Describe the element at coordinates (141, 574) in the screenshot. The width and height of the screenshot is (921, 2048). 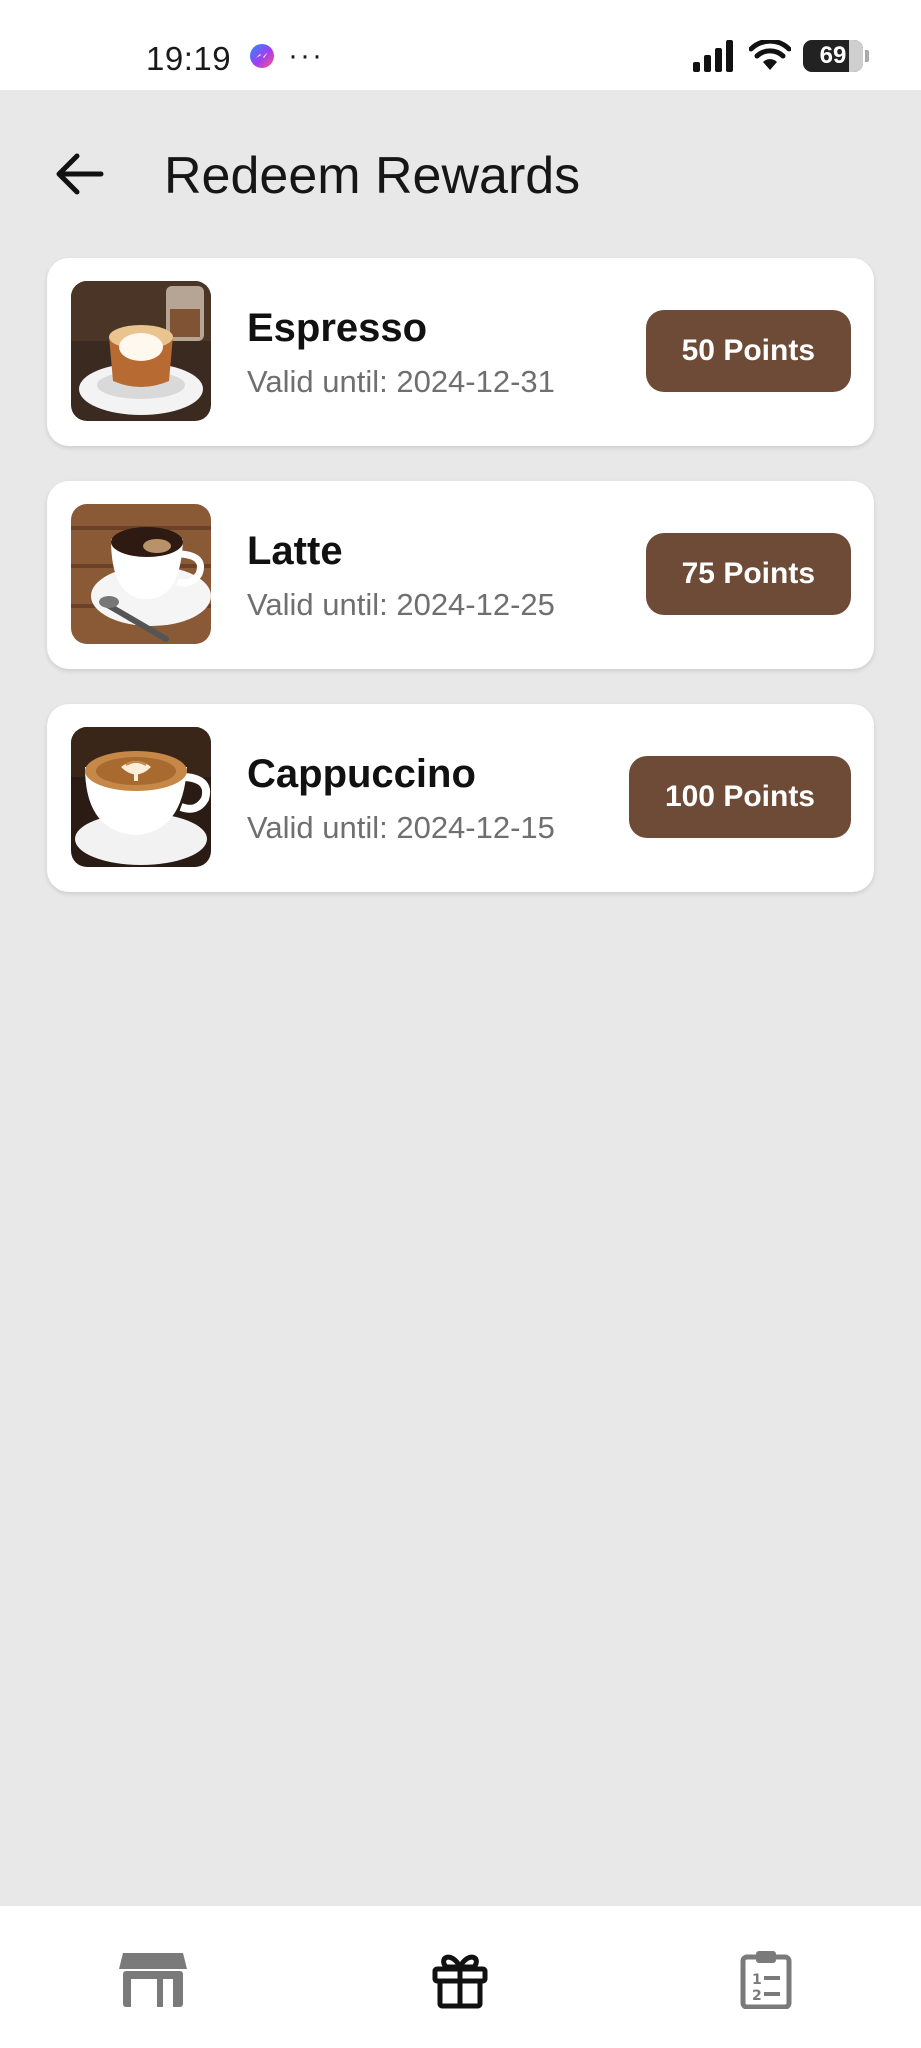
I see `latte-image` at that location.